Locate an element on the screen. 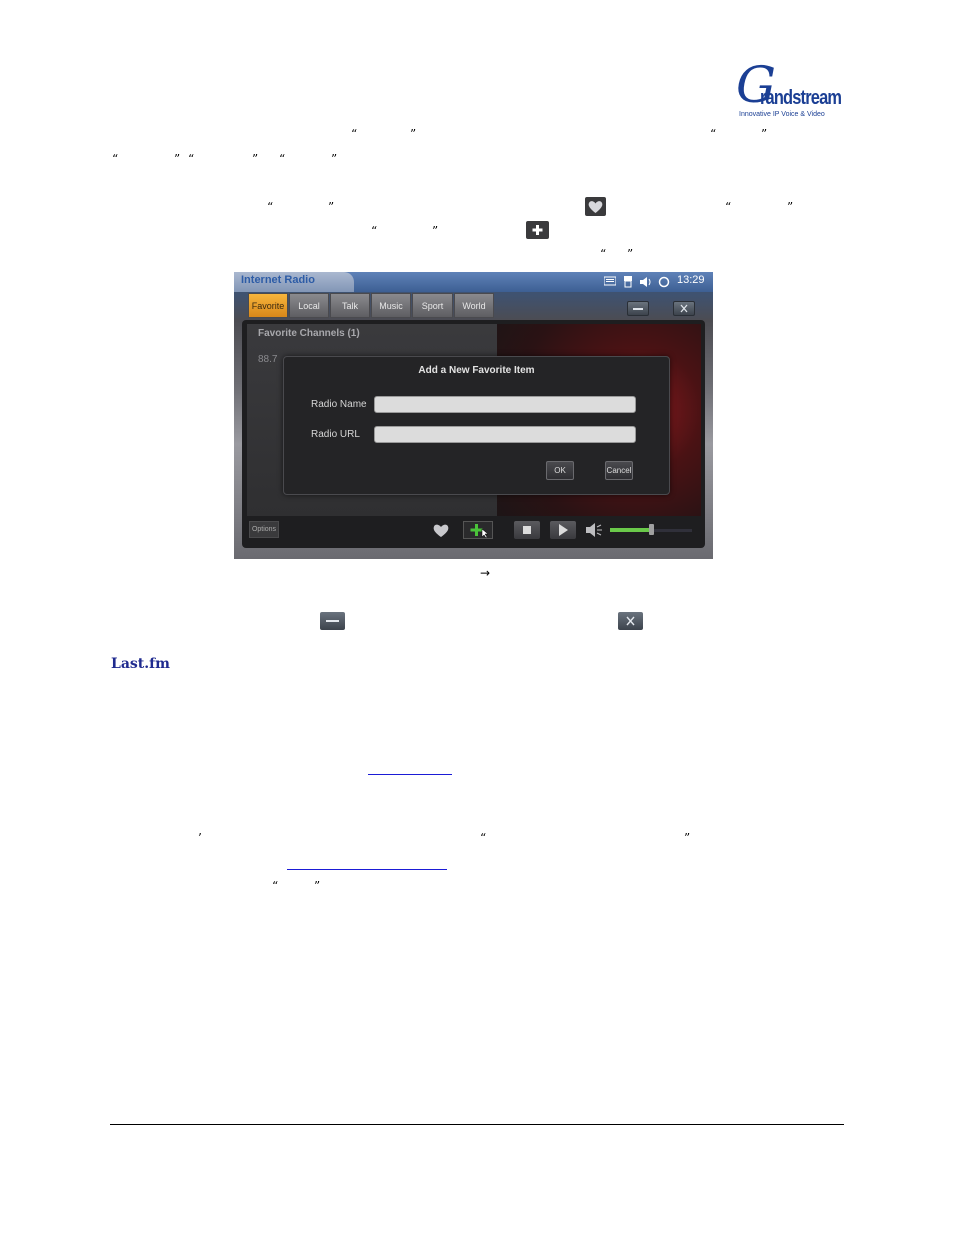 The width and height of the screenshot is (954, 1235). favorite-heart-button is located at coordinates (441, 530).